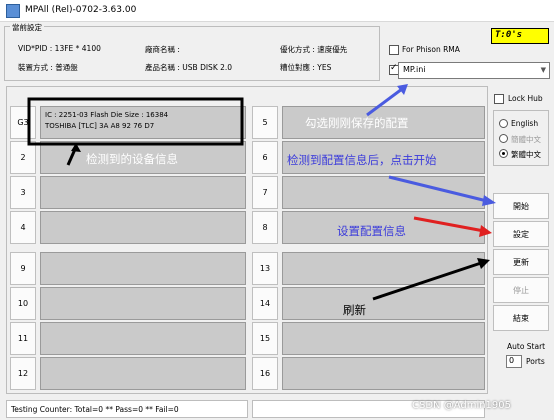 The image size is (554, 420). I want to click on annotation-detected: 检测到的设备信息, so click(132, 159).